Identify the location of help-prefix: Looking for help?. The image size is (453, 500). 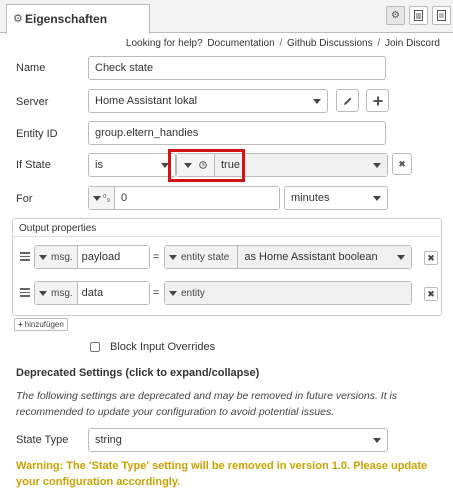
(164, 43).